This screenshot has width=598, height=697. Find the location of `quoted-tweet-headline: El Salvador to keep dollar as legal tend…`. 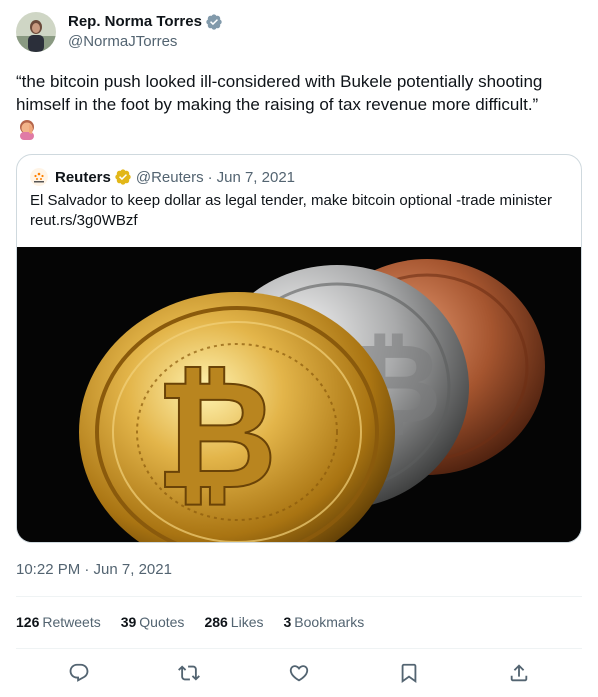

quoted-tweet-headline: El Salvador to keep dollar as legal tend… is located at coordinates (291, 200).